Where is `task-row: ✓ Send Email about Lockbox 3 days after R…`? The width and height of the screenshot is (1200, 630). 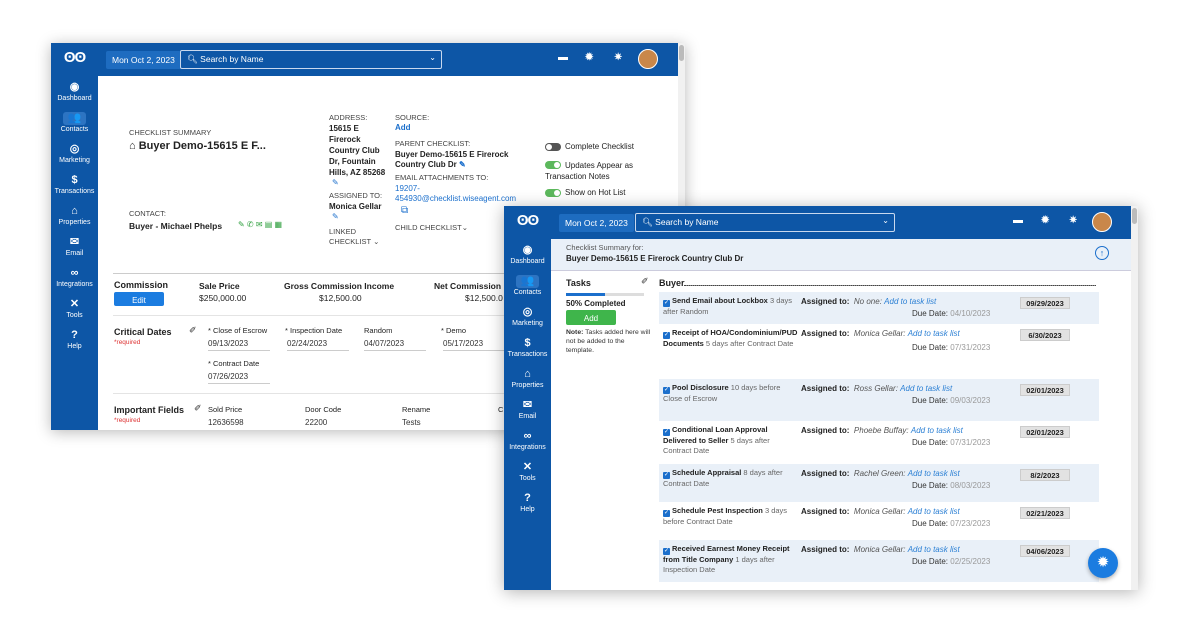
task-row: ✓ Send Email about Lockbox 3 days after R… is located at coordinates (879, 308).